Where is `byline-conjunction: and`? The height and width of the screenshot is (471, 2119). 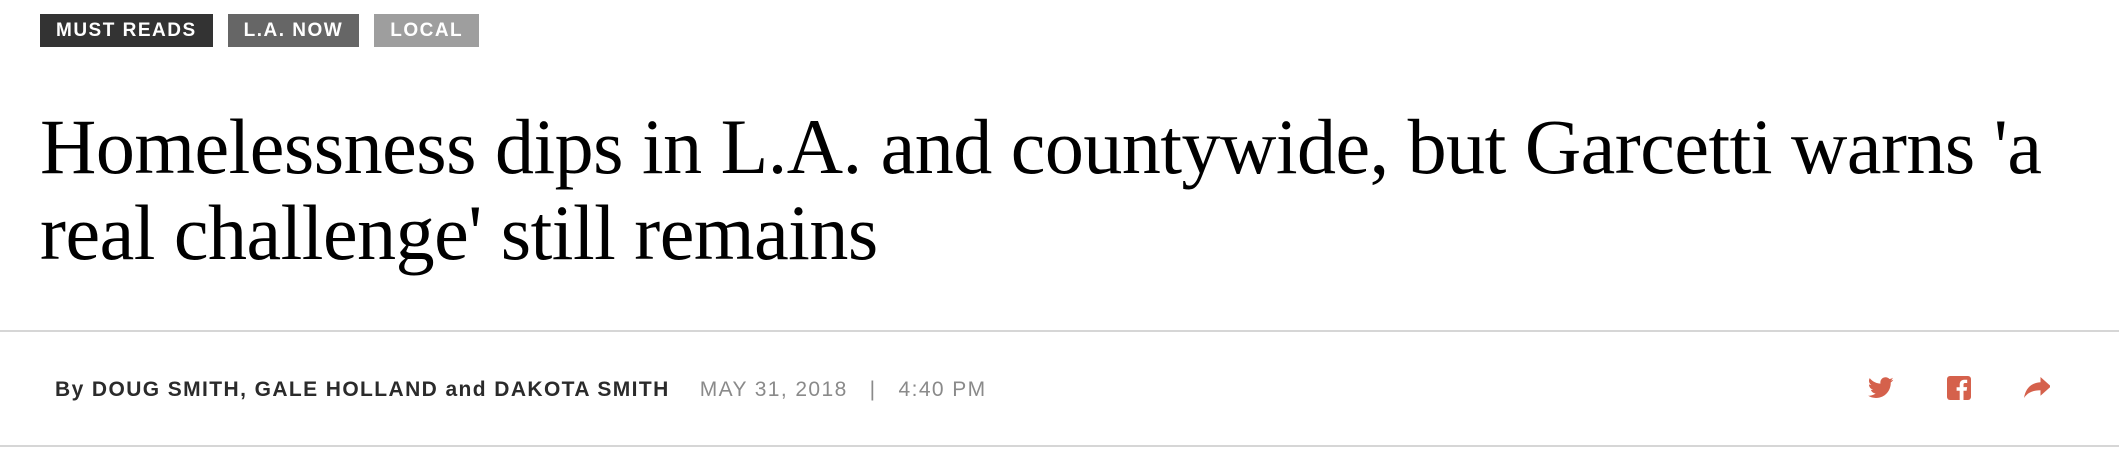 byline-conjunction: and is located at coordinates (466, 389).